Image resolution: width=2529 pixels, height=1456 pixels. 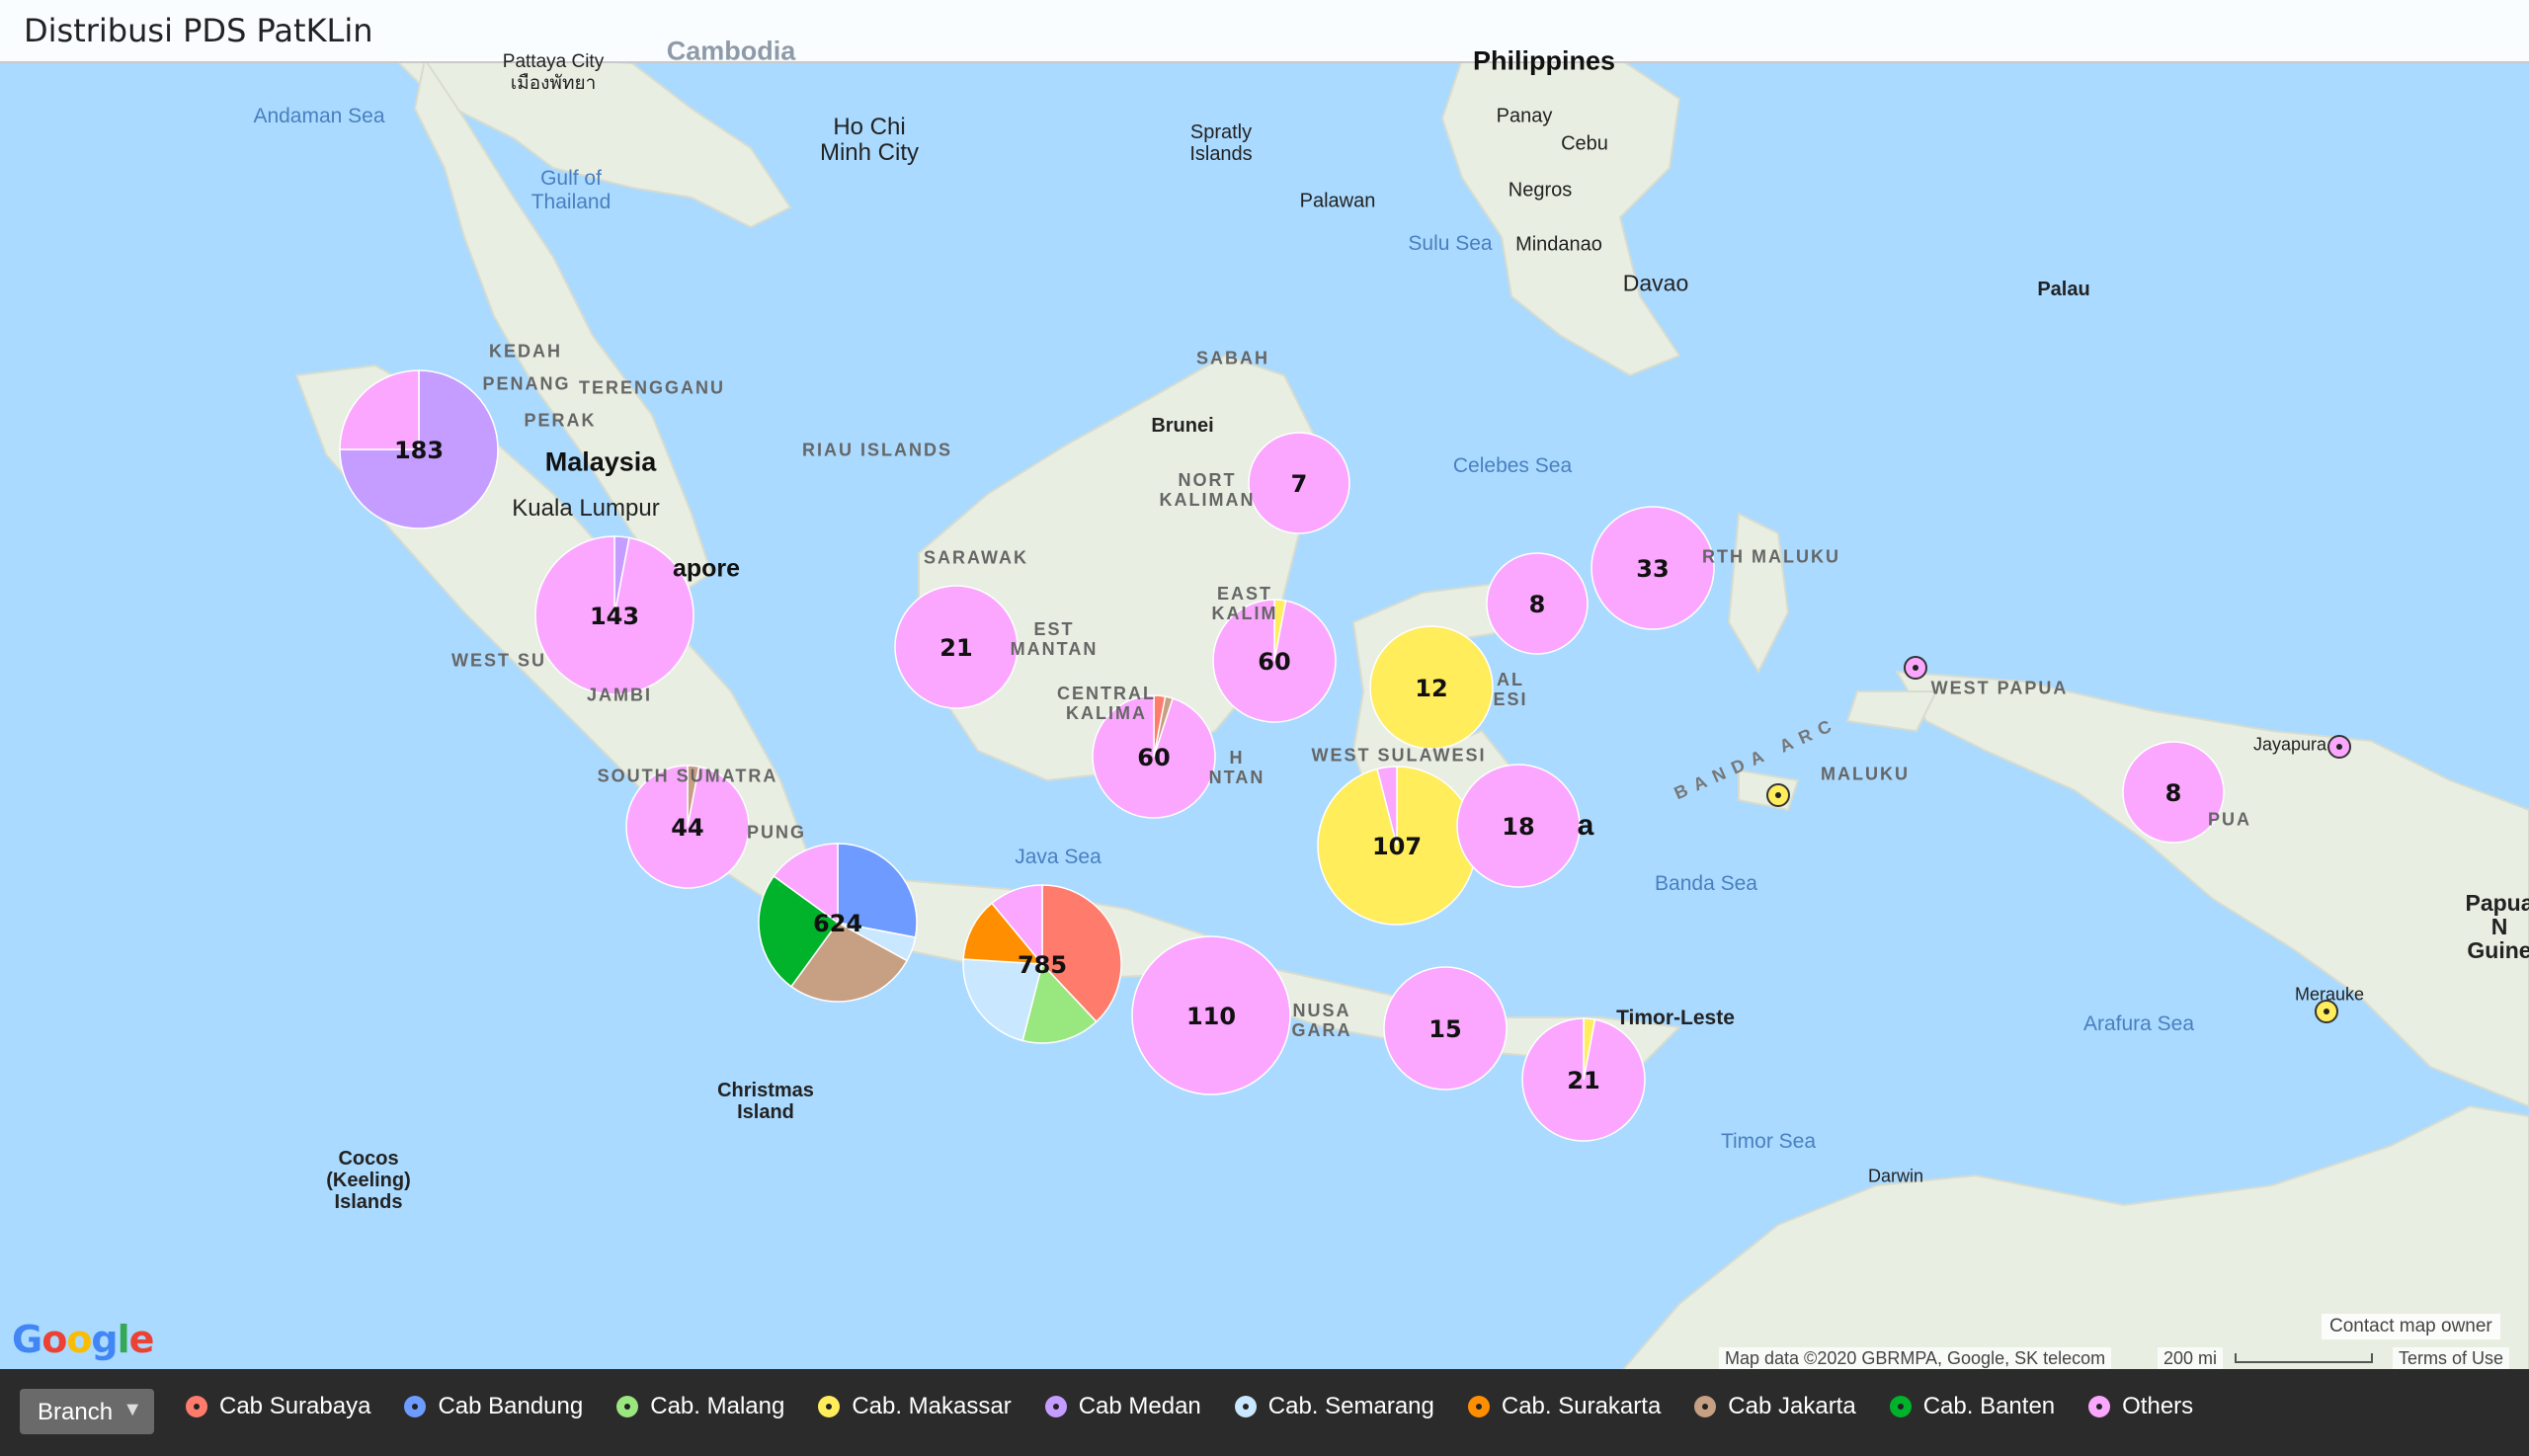 I want to click on cluster-east-java: 785, so click(x=1042, y=964).